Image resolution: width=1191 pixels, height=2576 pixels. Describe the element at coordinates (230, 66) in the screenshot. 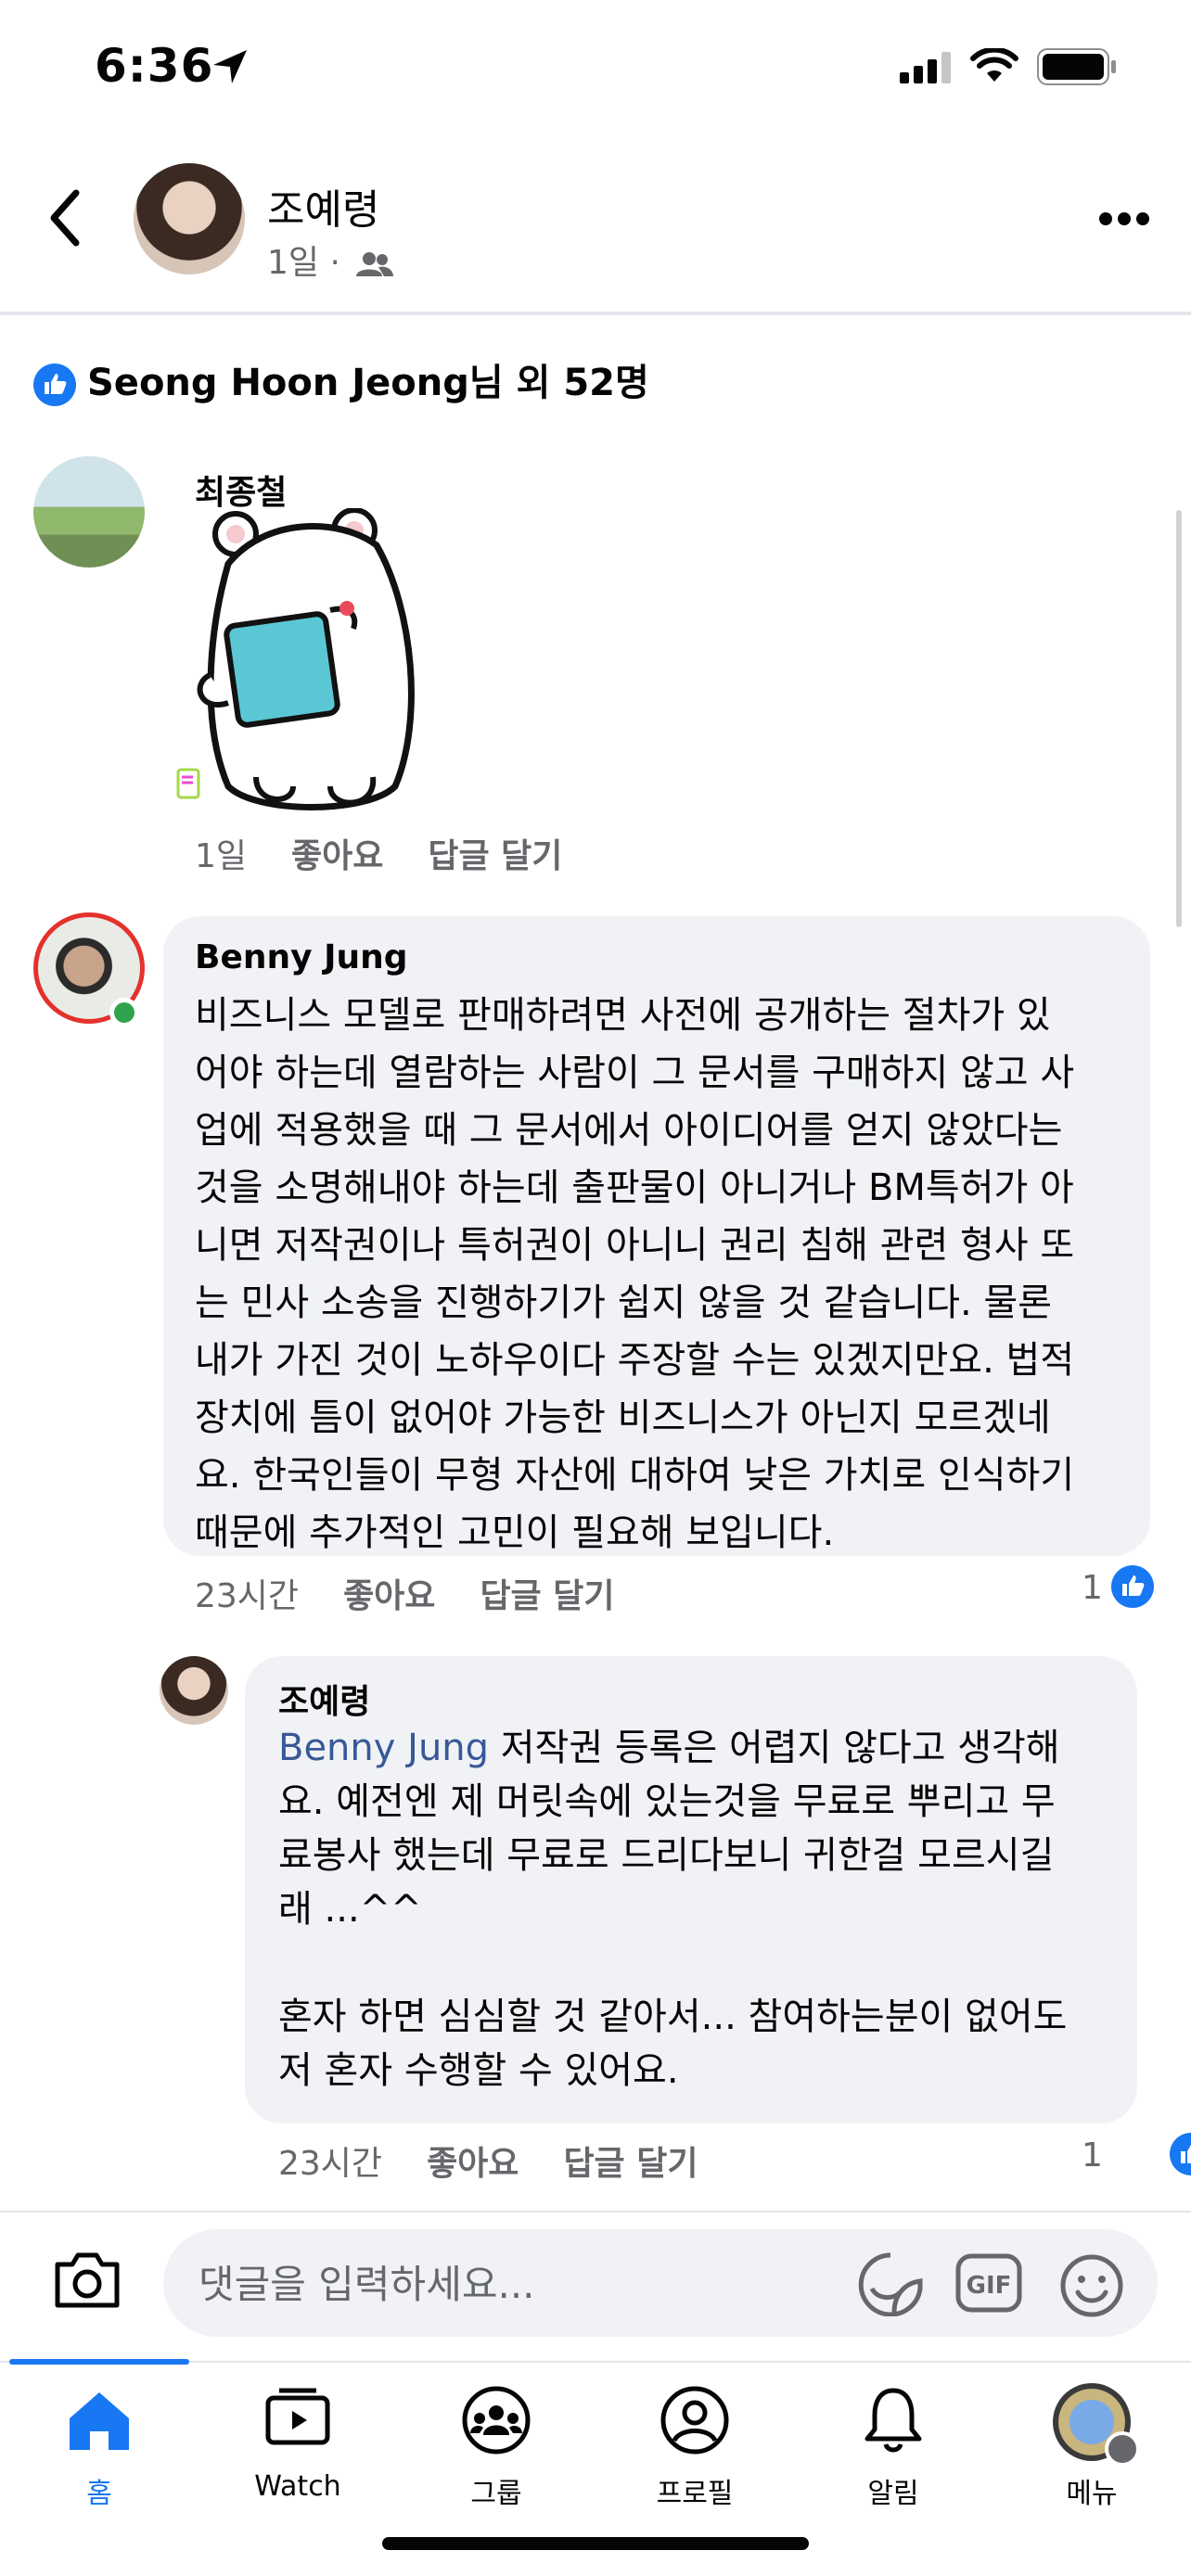

I see `location-arrow-icon` at that location.